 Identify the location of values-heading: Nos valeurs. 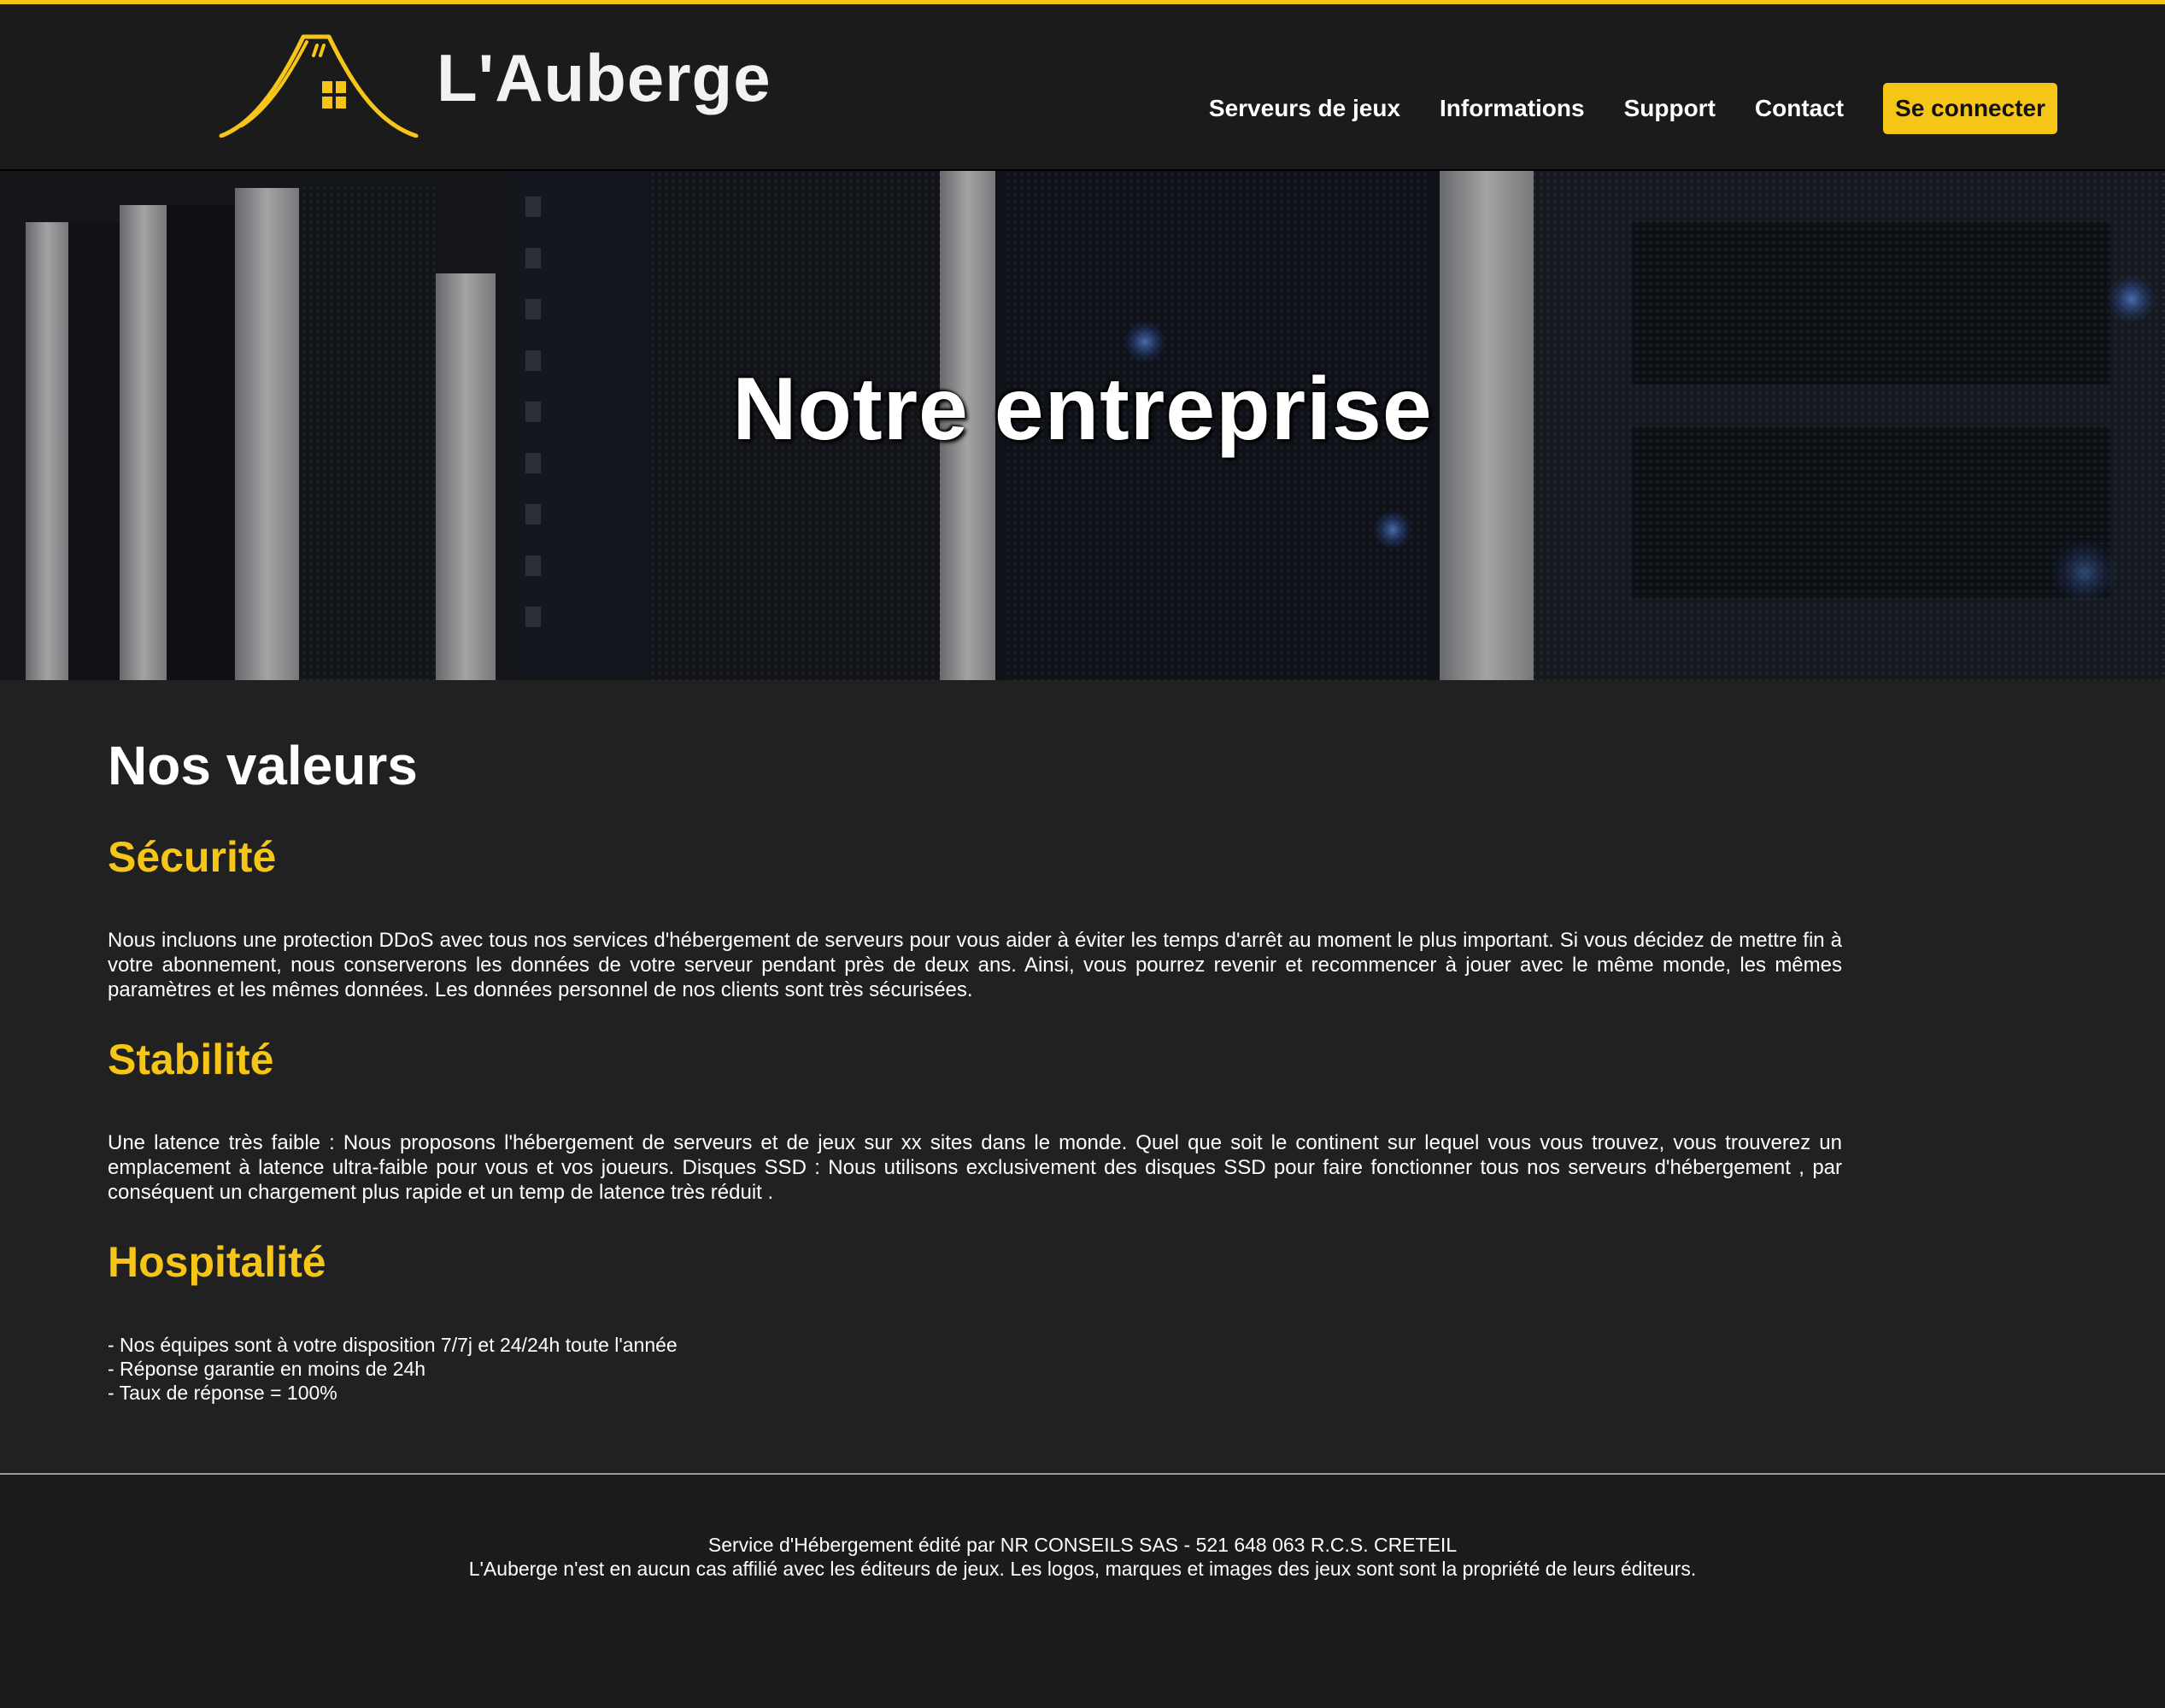
(263, 765).